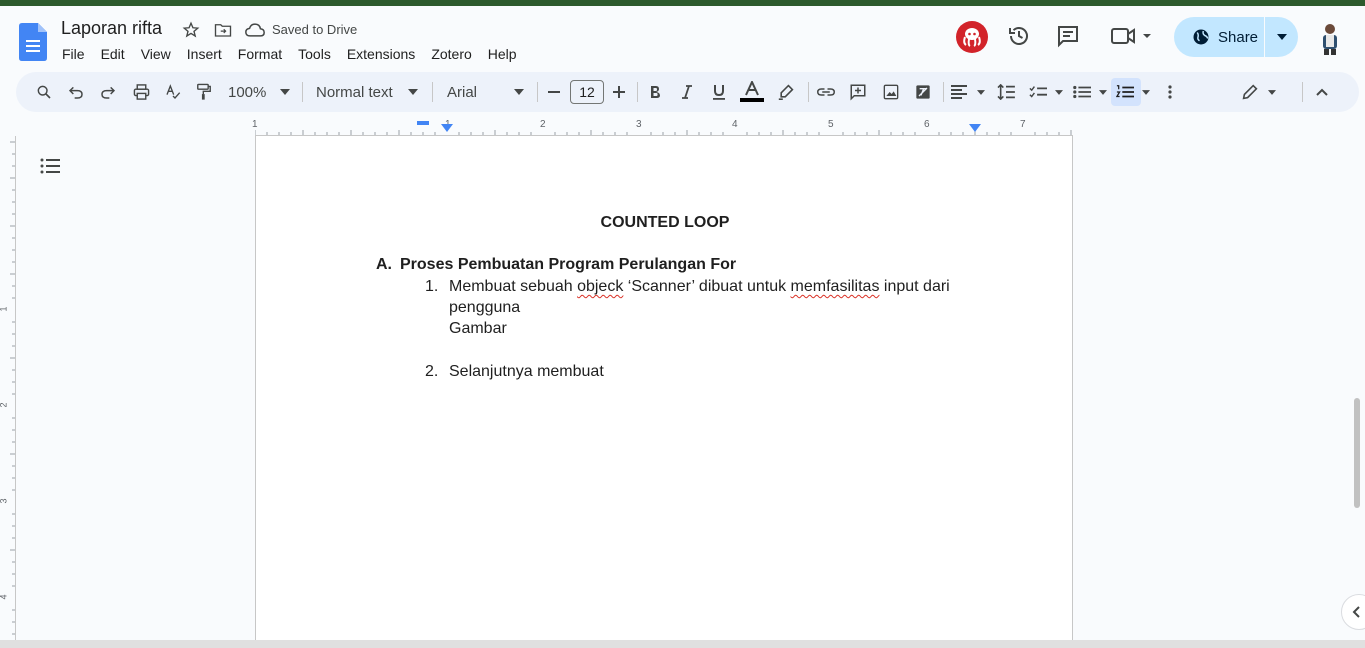  What do you see at coordinates (76, 92) in the screenshot?
I see `undo-icon` at bounding box center [76, 92].